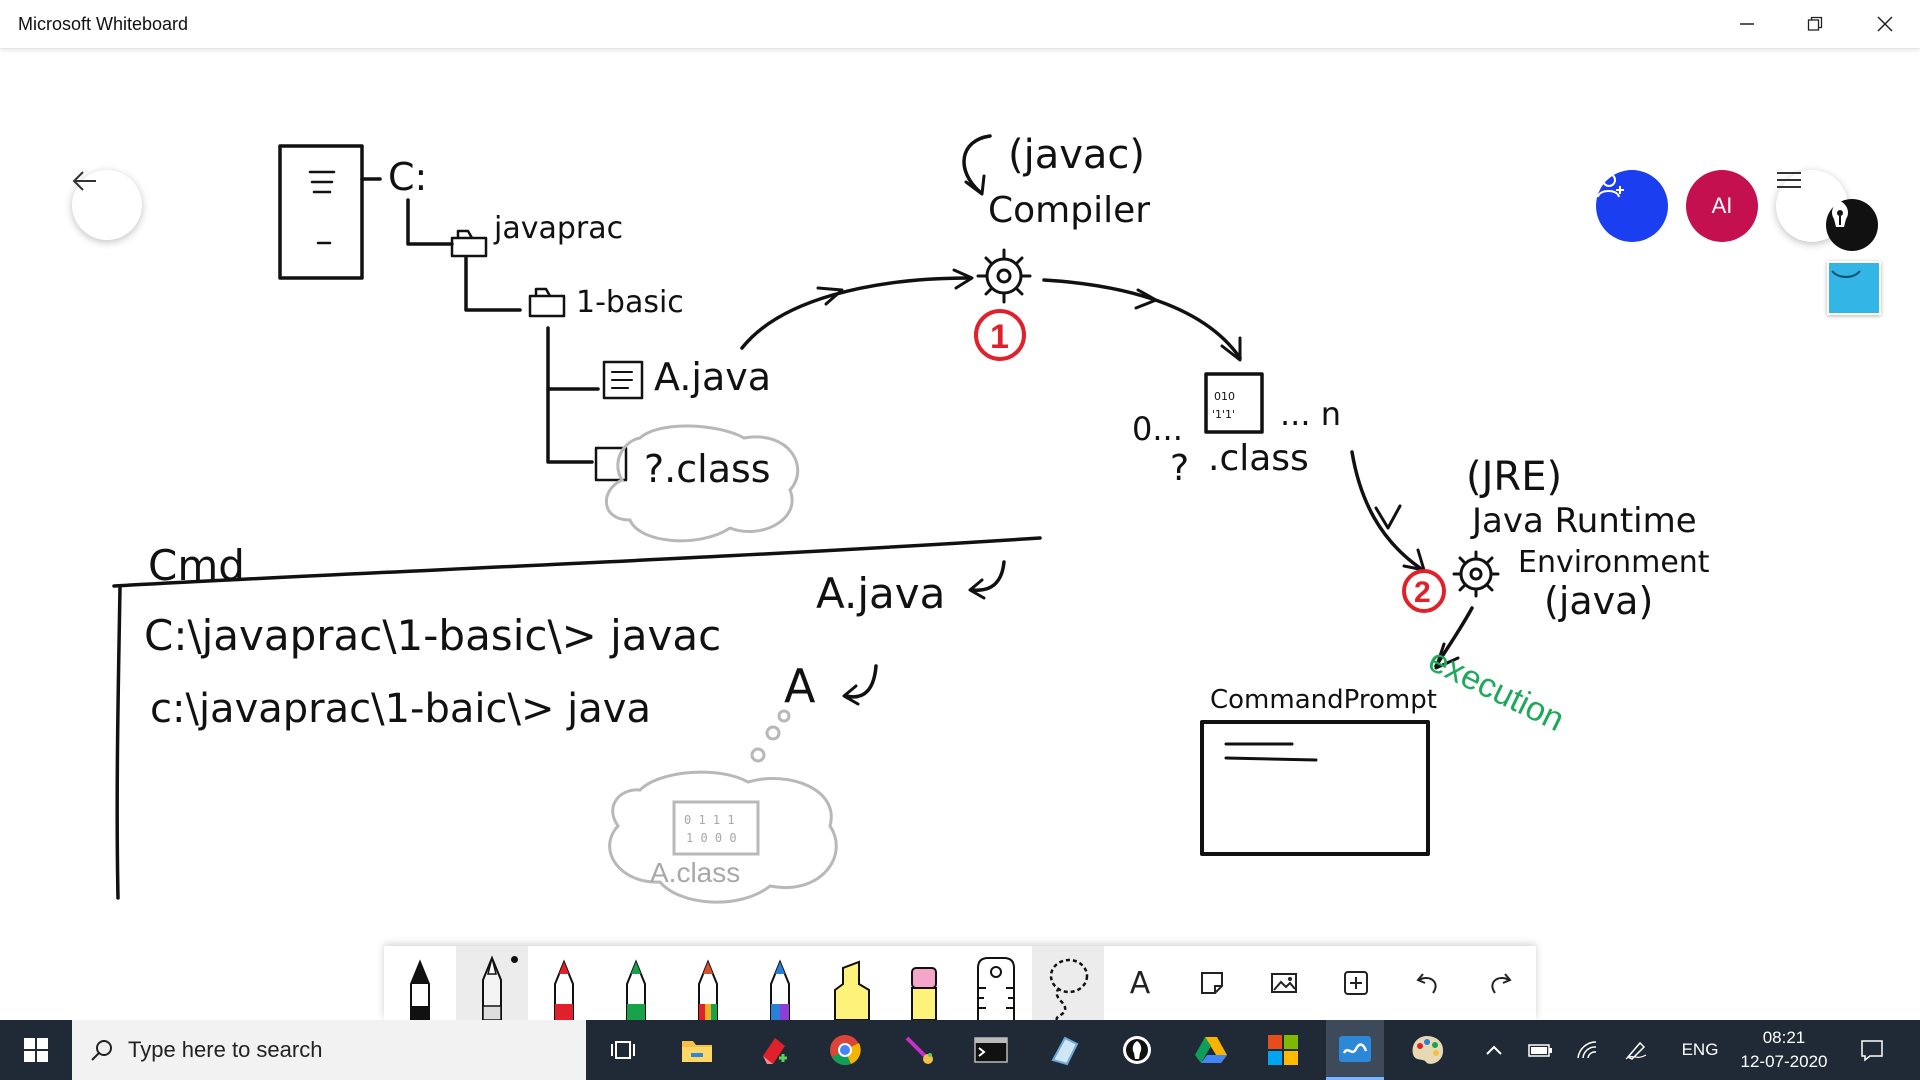 Image resolution: width=1920 pixels, height=1080 pixels. I want to click on pen-workspace-button, so click(1636, 1050).